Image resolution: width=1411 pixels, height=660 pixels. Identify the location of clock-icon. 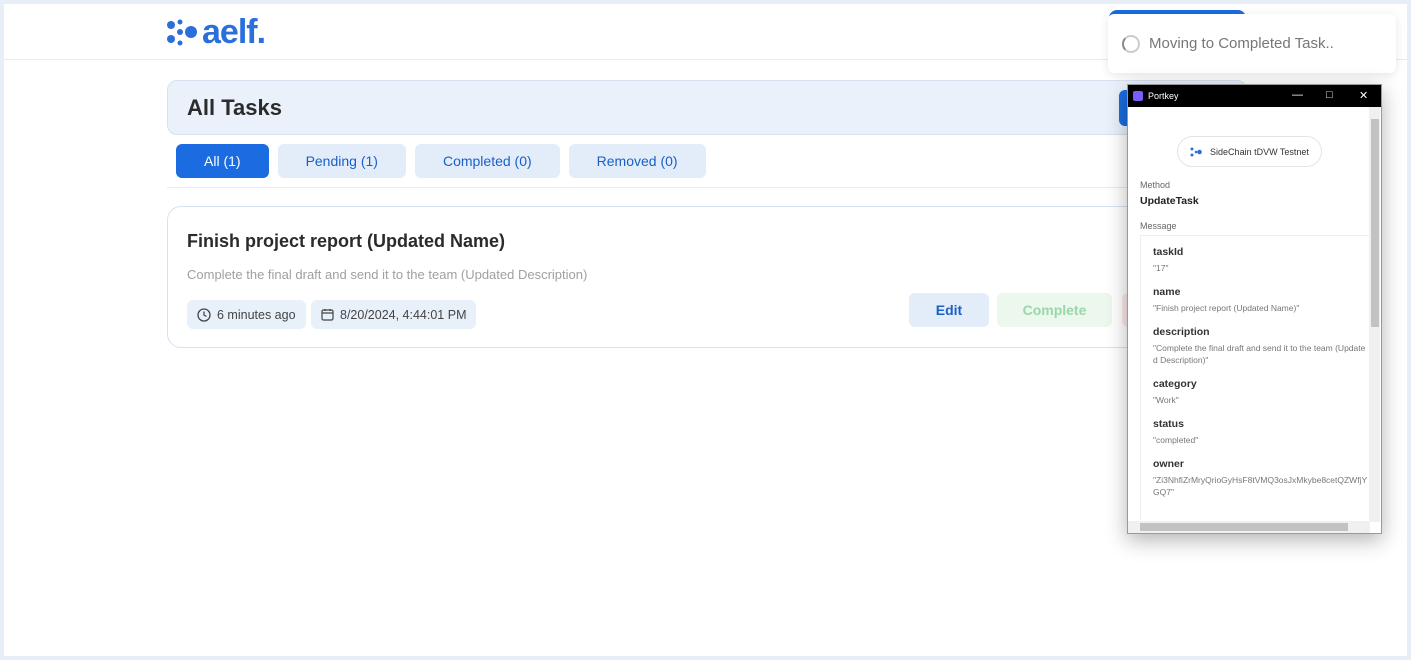
(204, 314).